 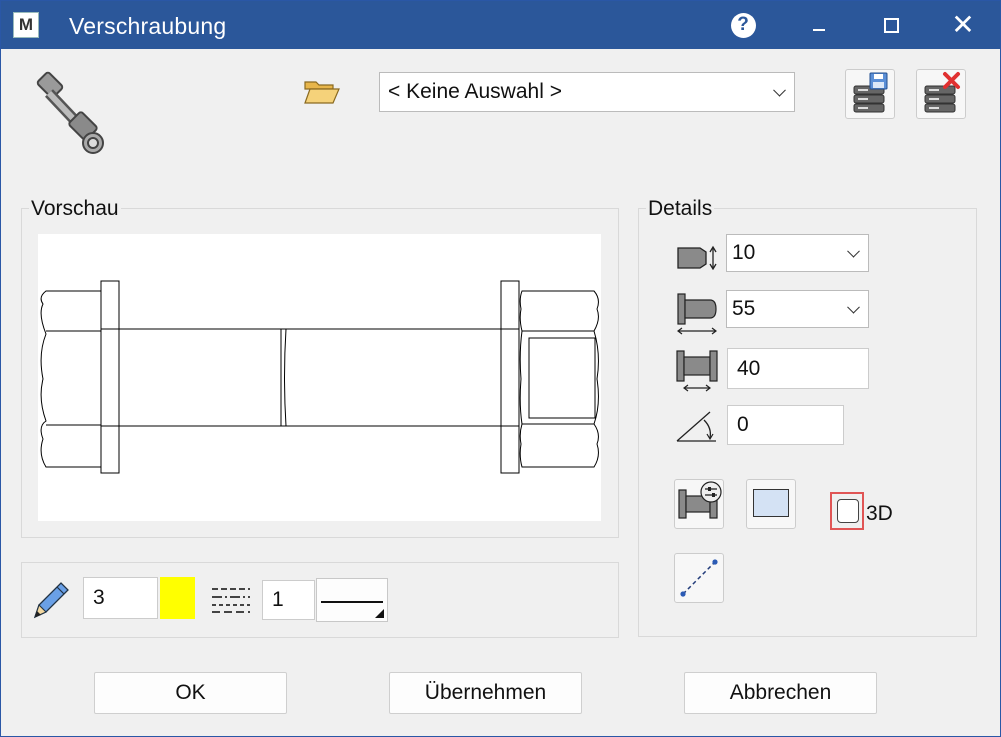 I want to click on line-pattern-select, so click(x=352, y=600).